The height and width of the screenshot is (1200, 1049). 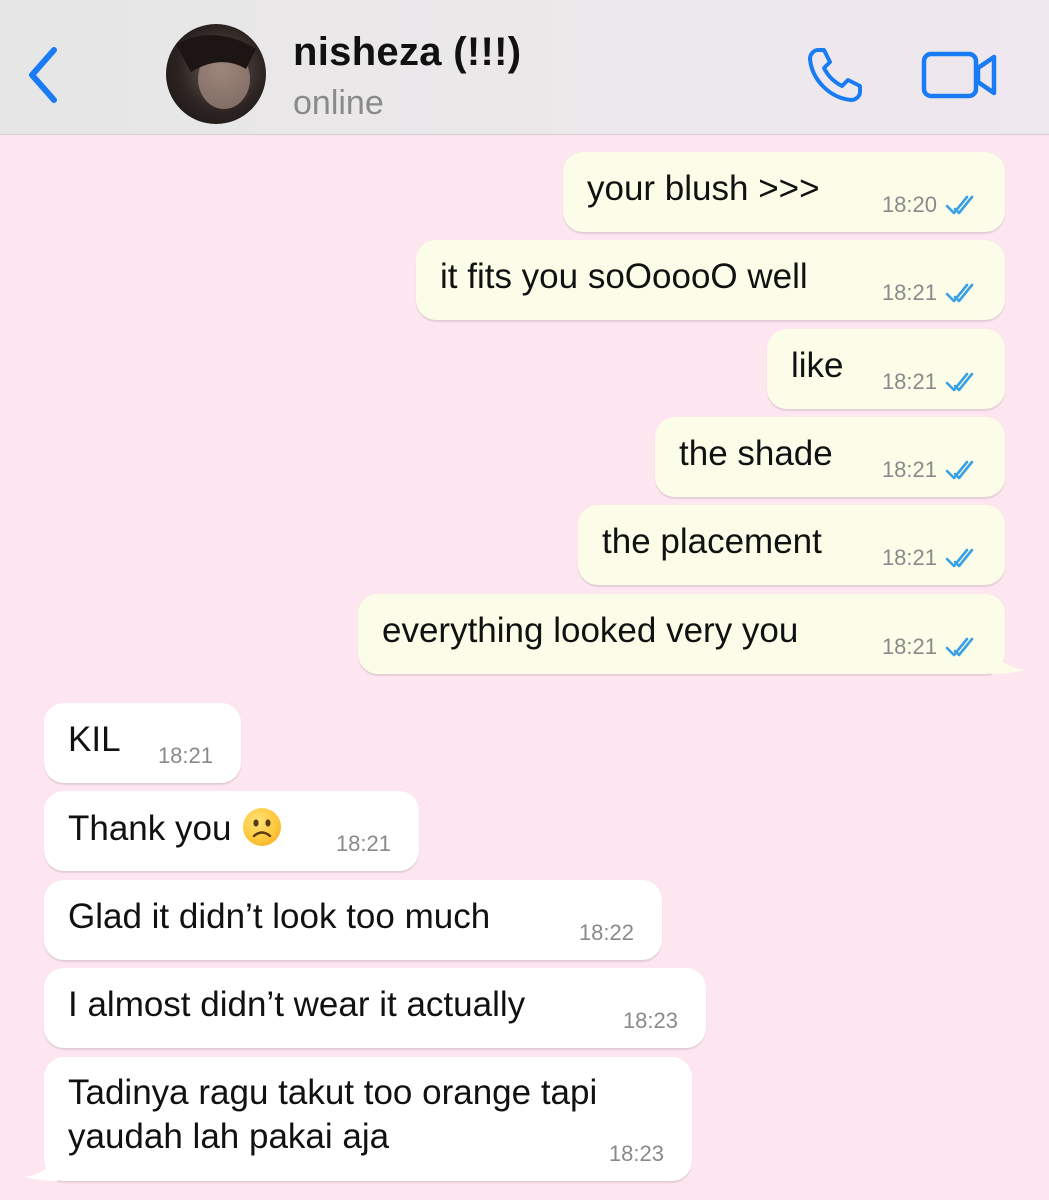 I want to click on message-bubble-outgoing: it fits you soOoooO well 18:21, so click(x=710, y=280).